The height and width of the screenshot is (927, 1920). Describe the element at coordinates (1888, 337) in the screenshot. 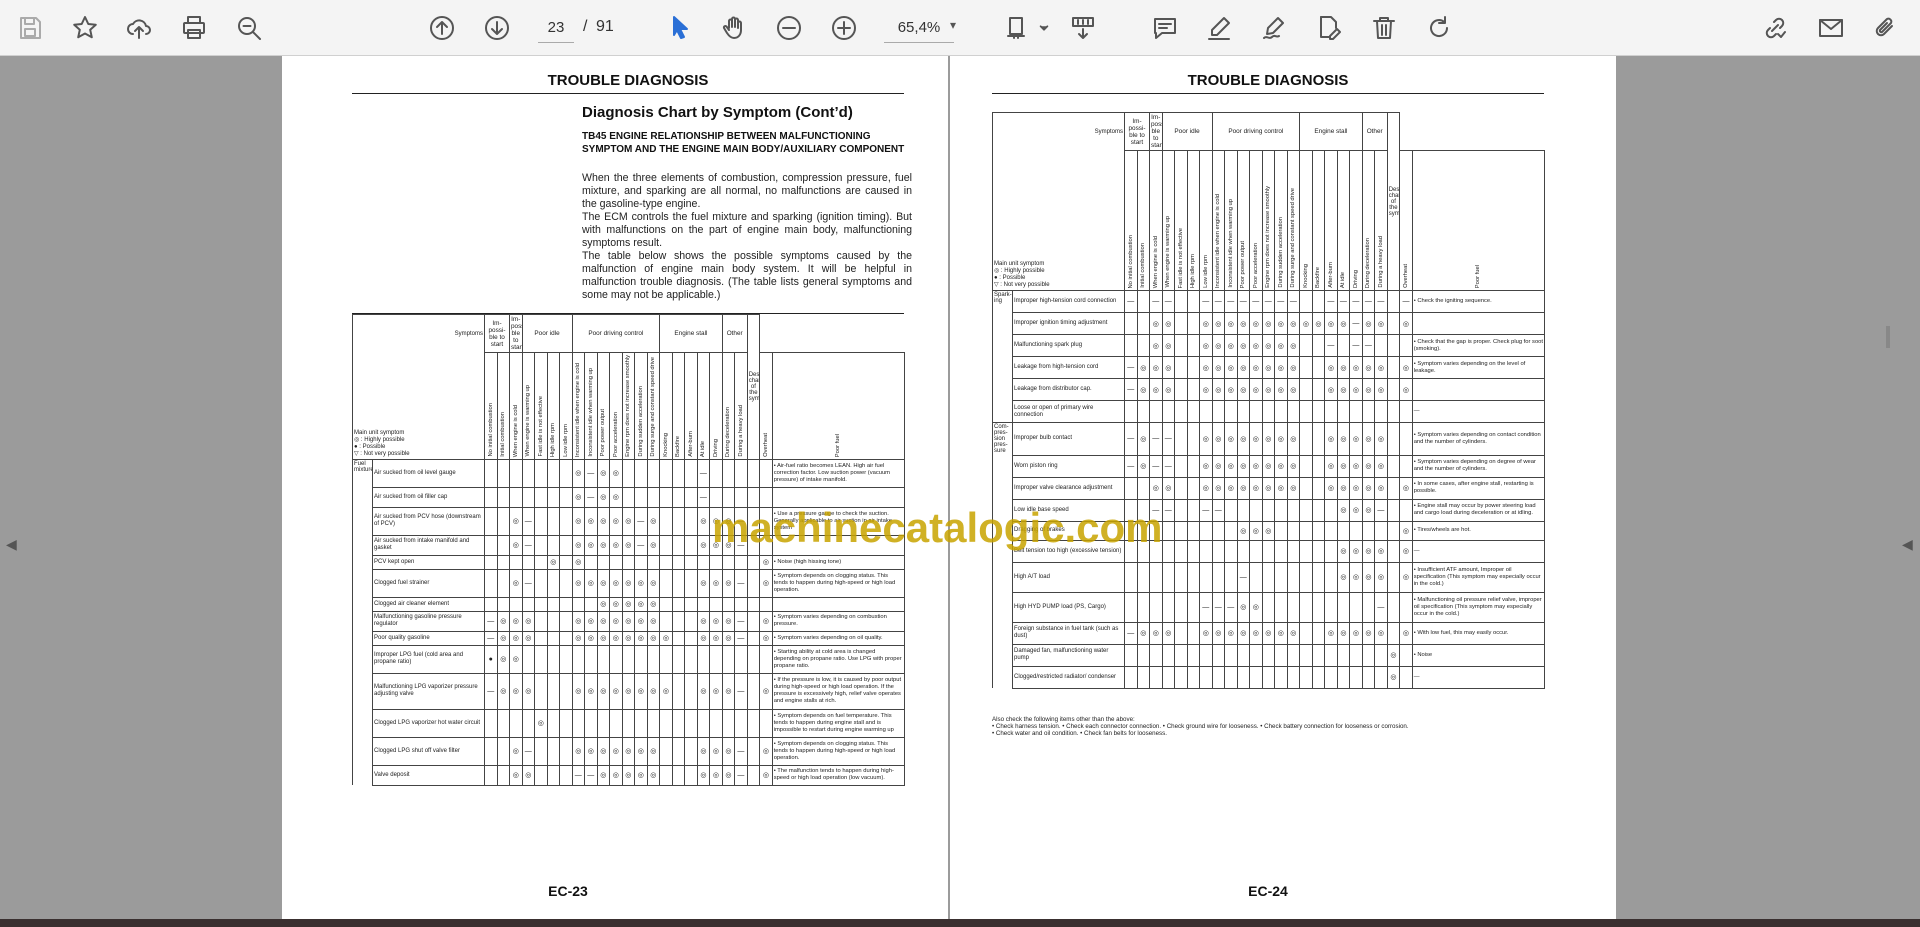

I see `scrollbar-thumb` at that location.